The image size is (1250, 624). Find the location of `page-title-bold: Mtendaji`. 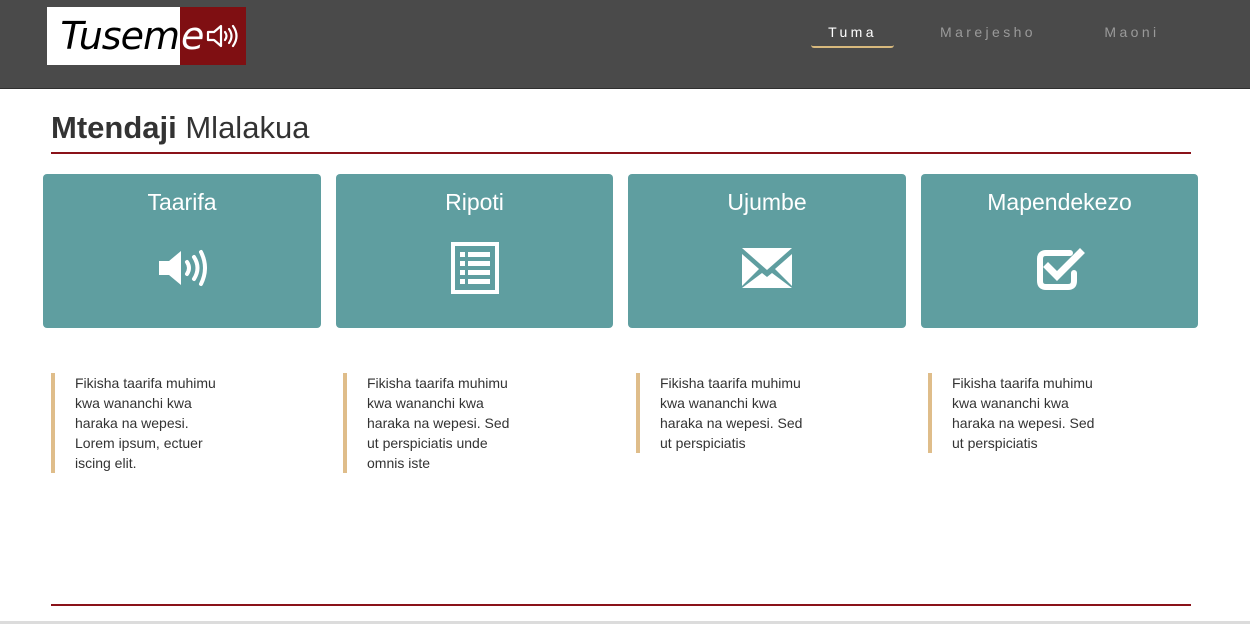

page-title-bold: Mtendaji is located at coordinates (114, 127).